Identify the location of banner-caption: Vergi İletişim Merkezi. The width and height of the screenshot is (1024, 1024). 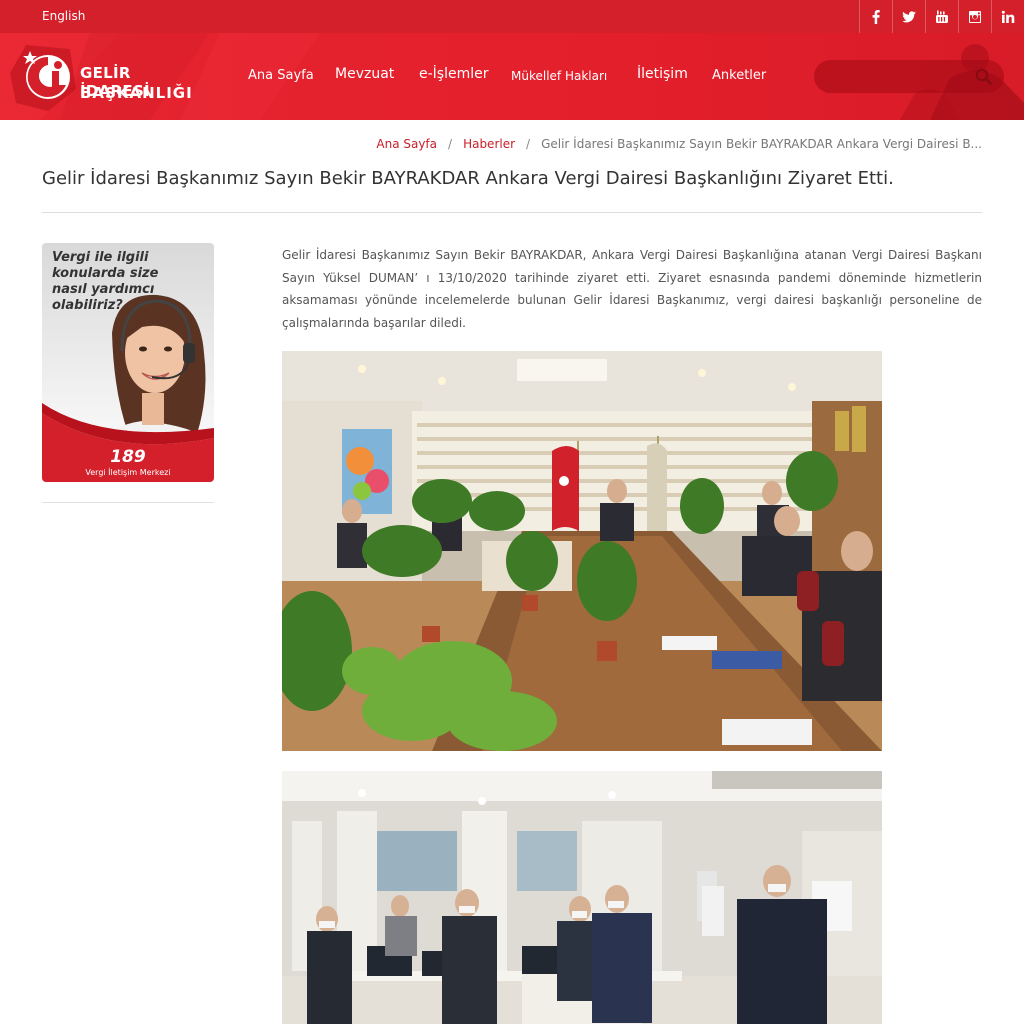
(128, 472).